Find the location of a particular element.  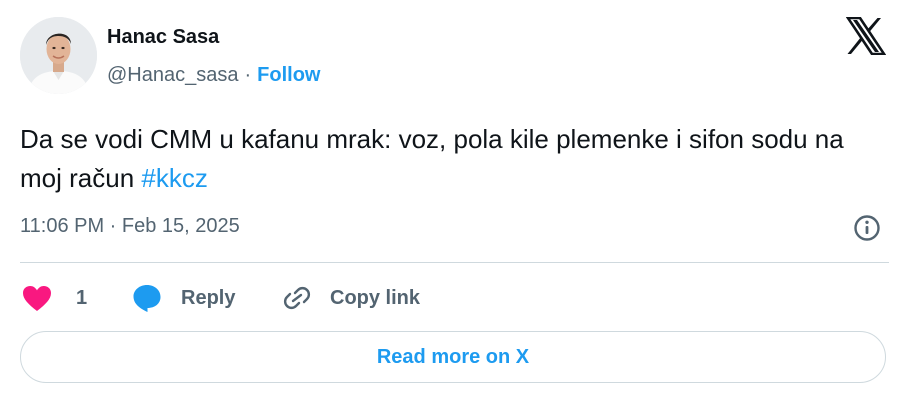

author-handle: @Hanac_sasa is located at coordinates (172, 75).